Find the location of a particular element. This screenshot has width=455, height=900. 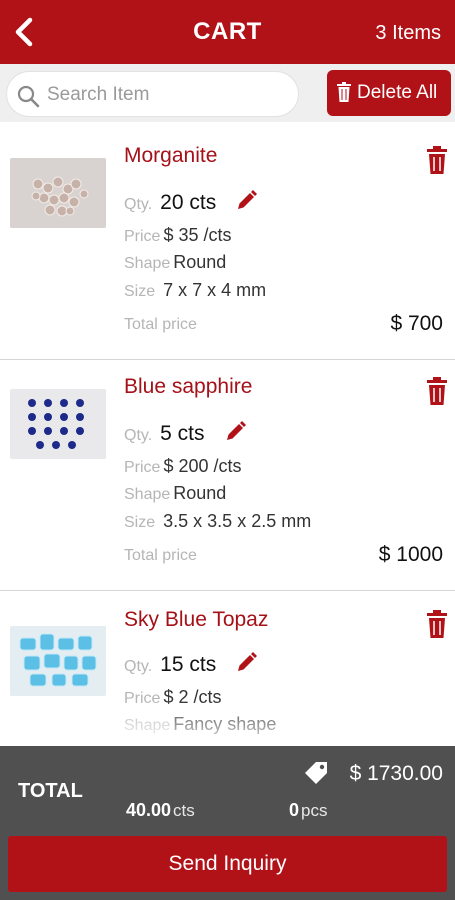

search-bar: Delete All is located at coordinates (227, 93).